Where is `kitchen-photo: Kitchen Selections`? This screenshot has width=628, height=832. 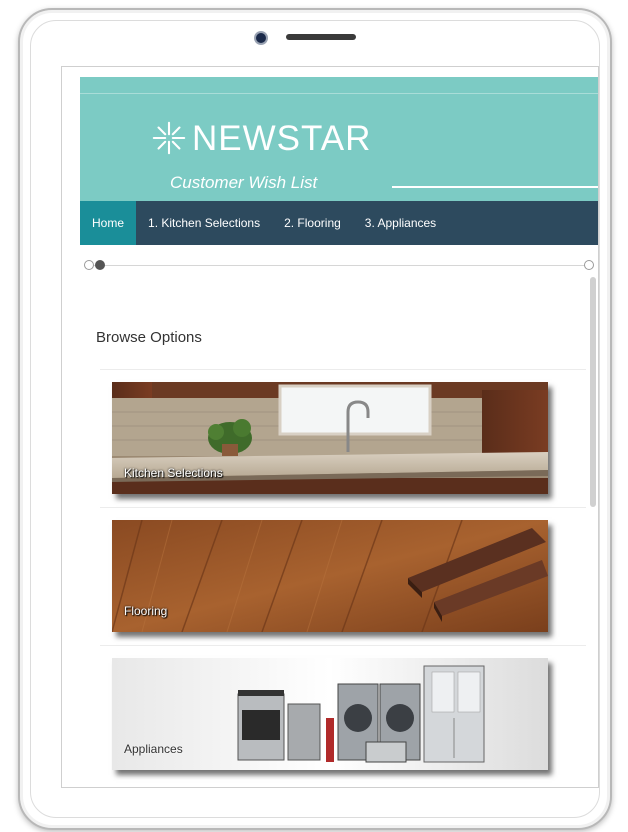
kitchen-photo: Kitchen Selections is located at coordinates (330, 438).